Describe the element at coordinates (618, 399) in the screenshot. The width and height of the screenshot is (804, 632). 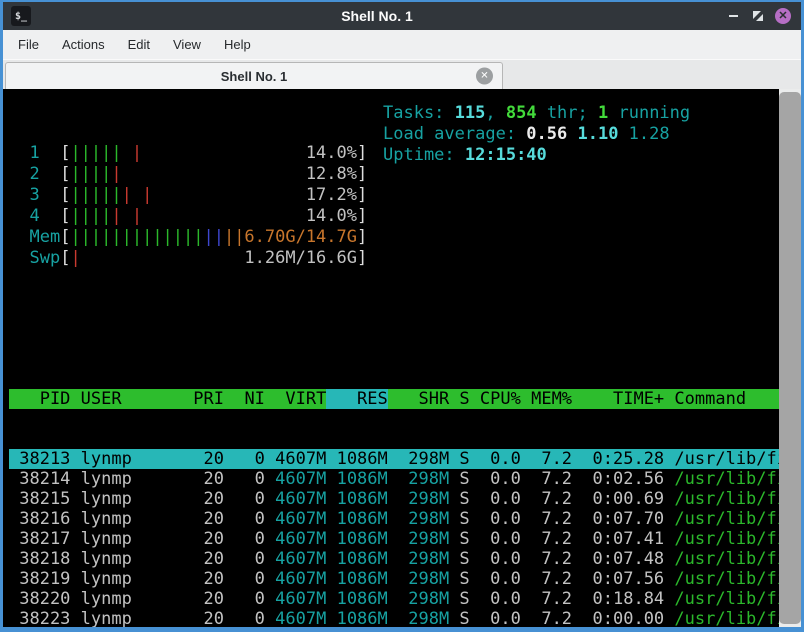
I see `column-header-time: TIME+` at that location.